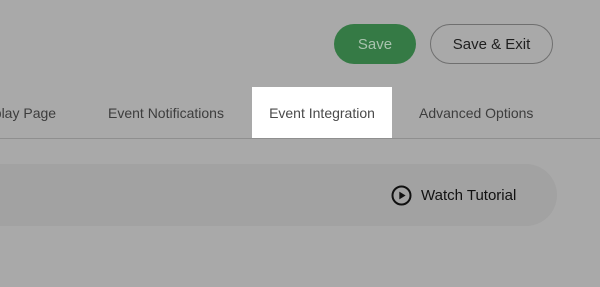 This screenshot has height=287, width=600. Describe the element at coordinates (166, 112) in the screenshot. I see `tab-event-notifications: Event Notifications` at that location.